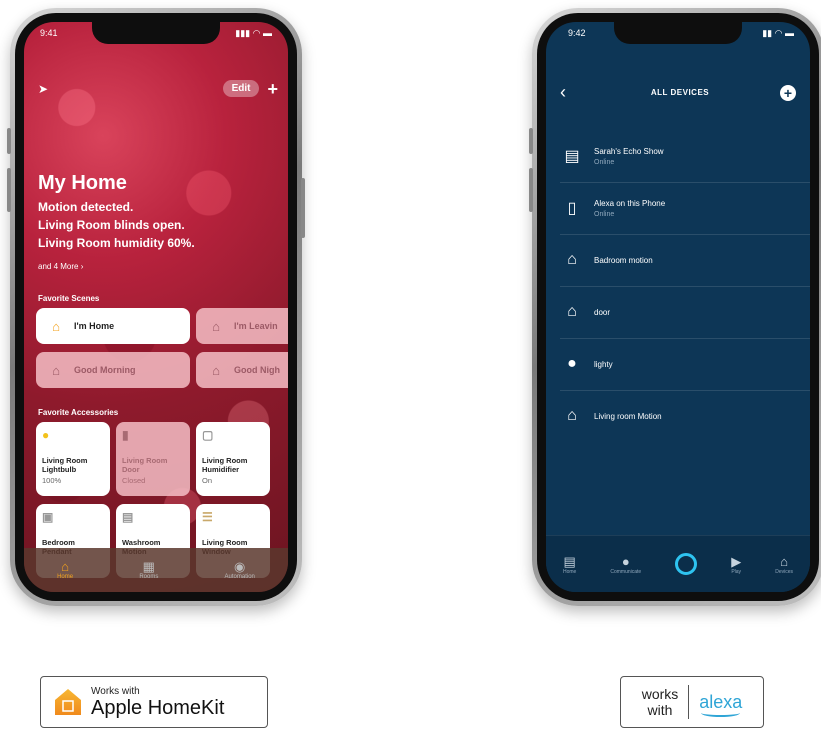  Describe the element at coordinates (692, 702) in the screenshot. I see `works-with-alexa-badge: works with alexa` at that location.